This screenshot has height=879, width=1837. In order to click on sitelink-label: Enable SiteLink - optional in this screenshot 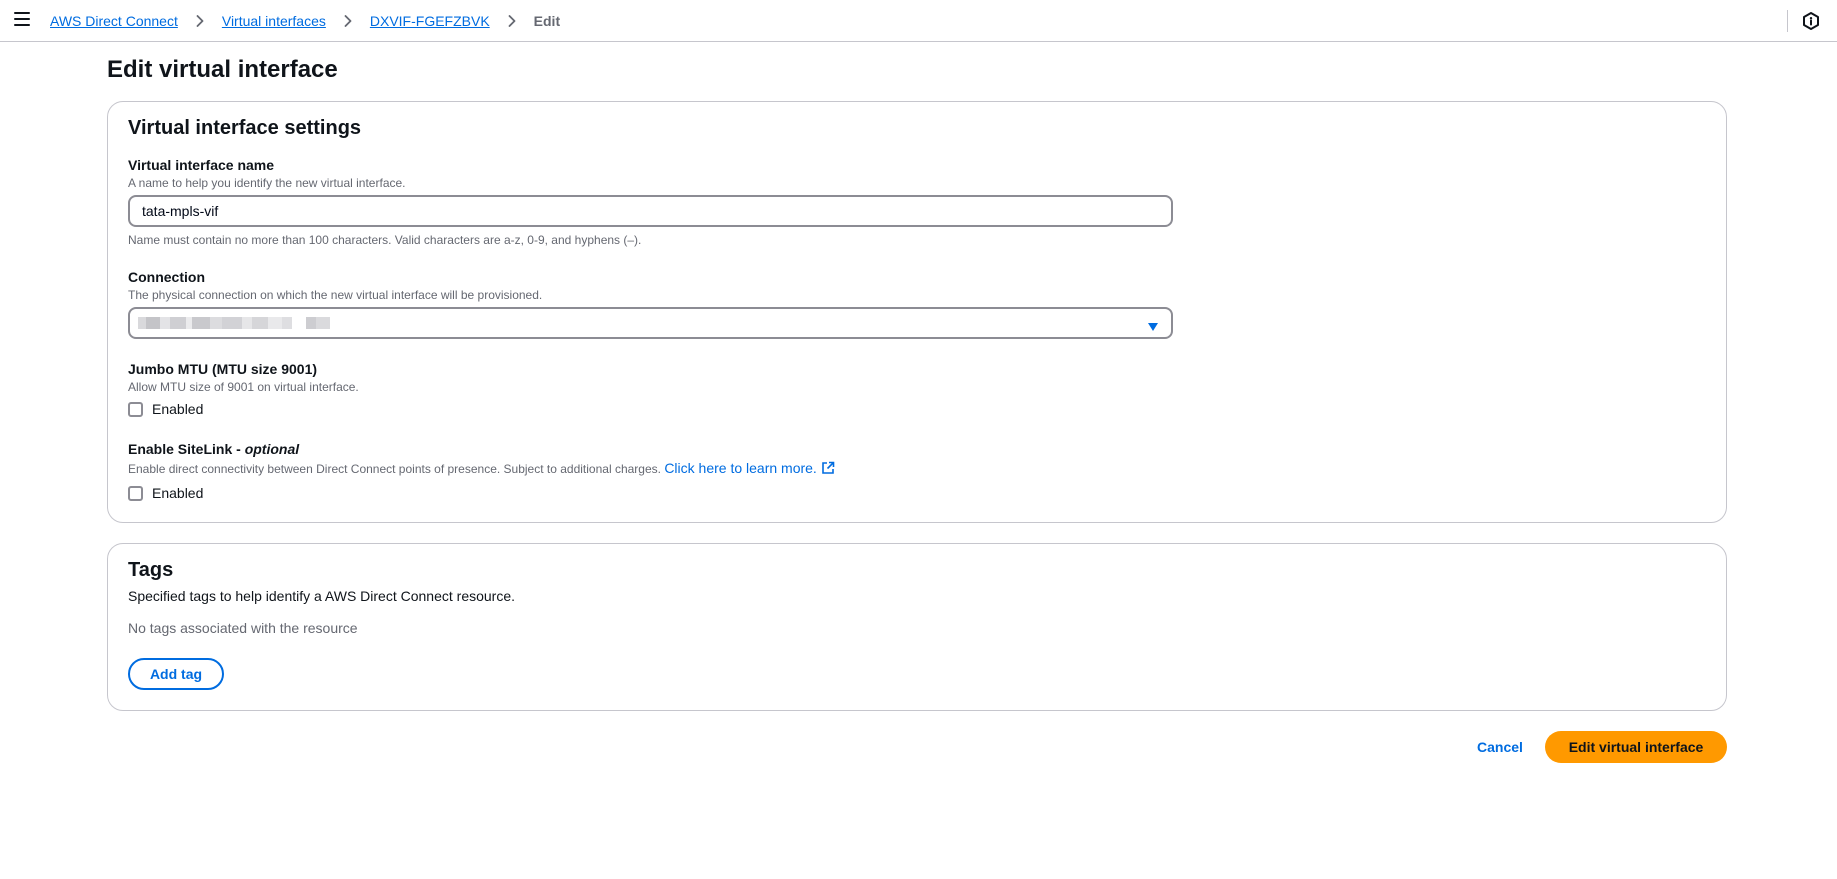, I will do `click(214, 449)`.